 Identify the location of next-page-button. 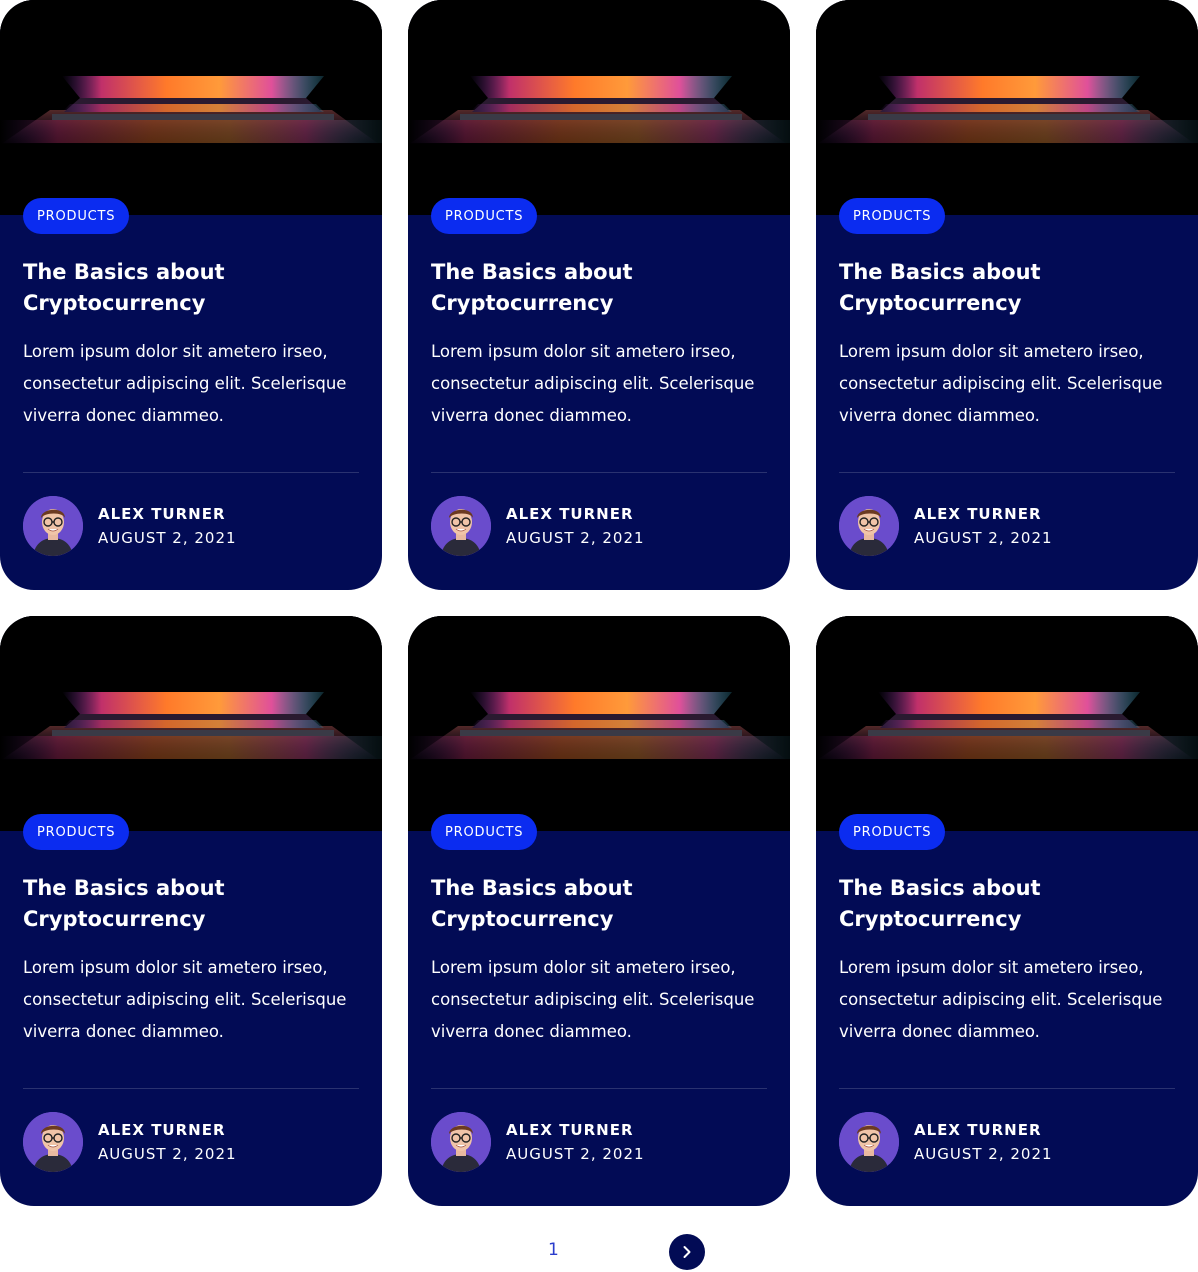
(687, 1252).